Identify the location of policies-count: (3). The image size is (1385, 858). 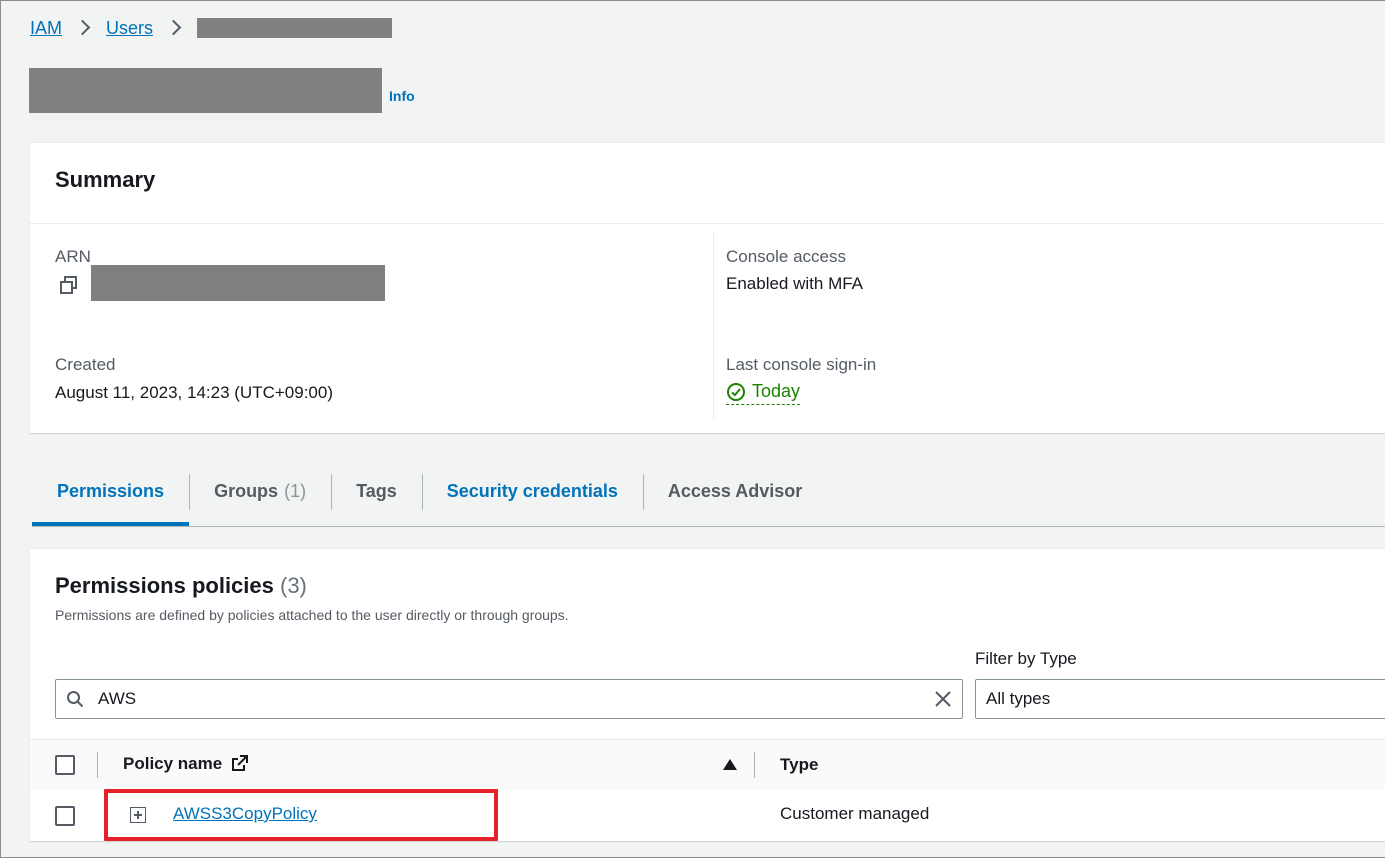
(293, 585).